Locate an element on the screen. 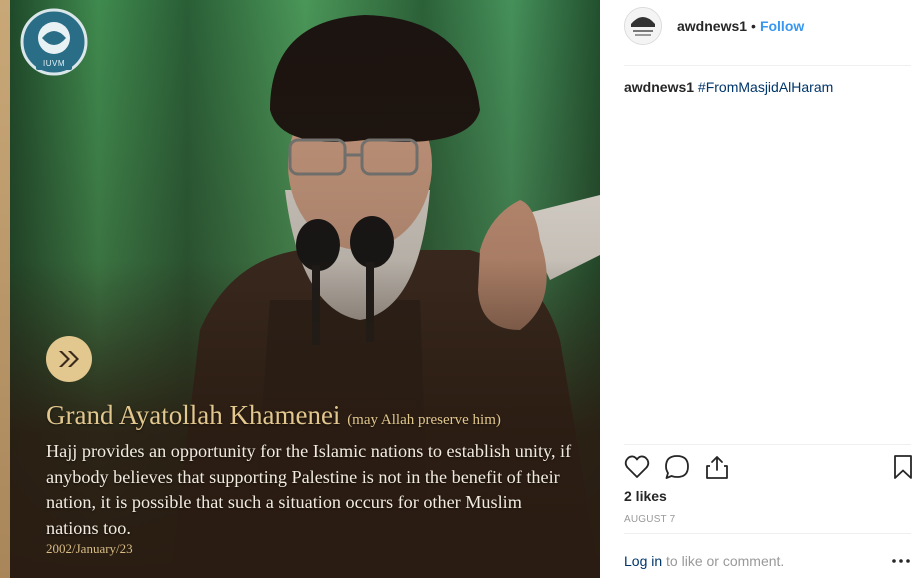  caption-username: awdnews1 is located at coordinates (659, 87).